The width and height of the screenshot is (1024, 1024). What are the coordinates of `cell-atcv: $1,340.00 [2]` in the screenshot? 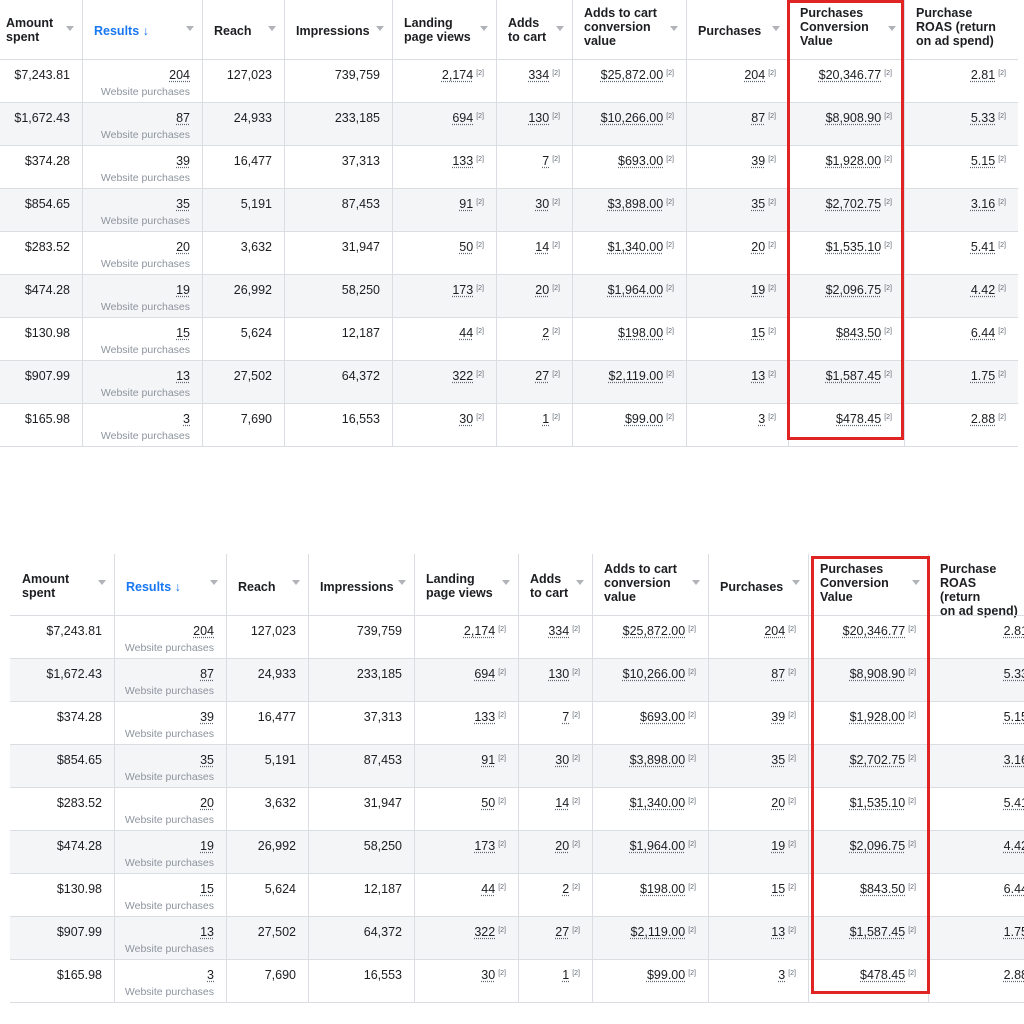 It's located at (644, 803).